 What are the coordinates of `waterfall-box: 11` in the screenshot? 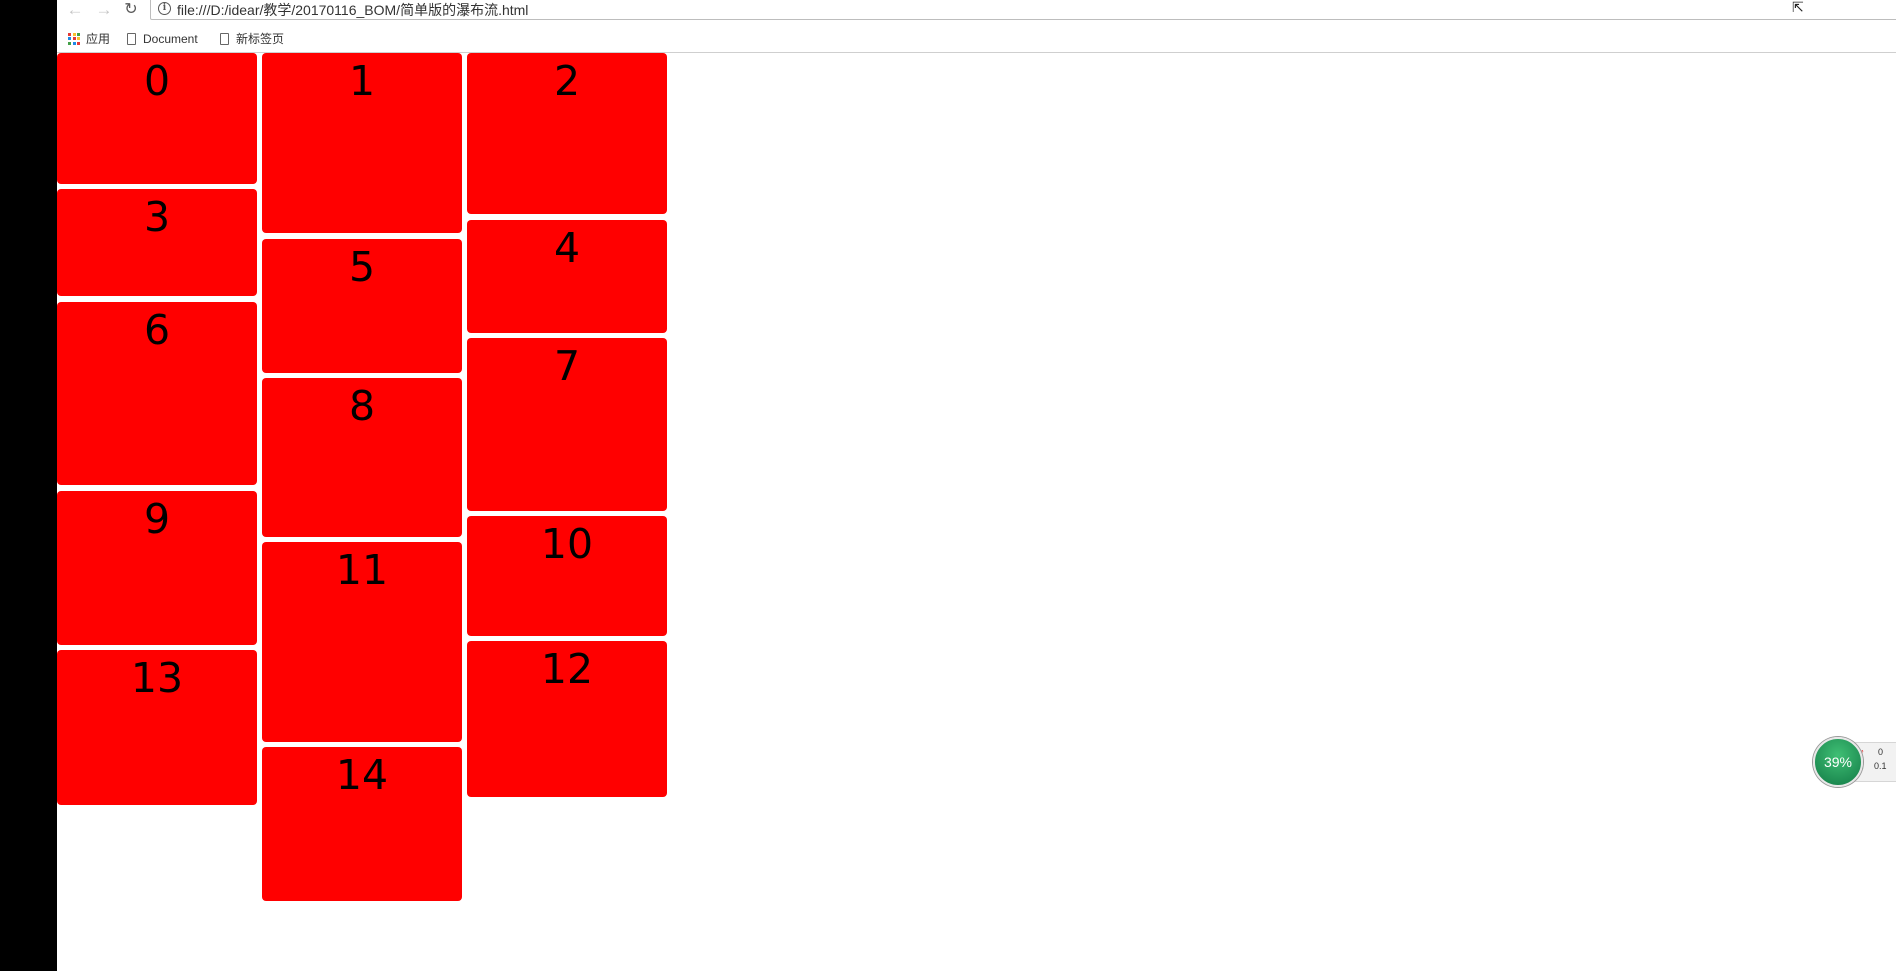 It's located at (362, 642).